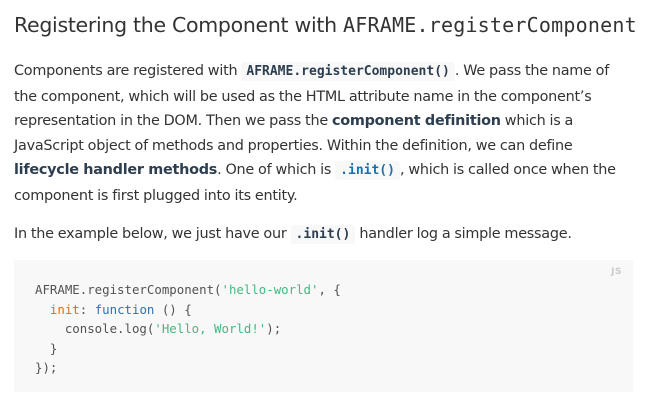 The image size is (645, 414). What do you see at coordinates (128, 71) in the screenshot?
I see `text-span: Components are registered with` at bounding box center [128, 71].